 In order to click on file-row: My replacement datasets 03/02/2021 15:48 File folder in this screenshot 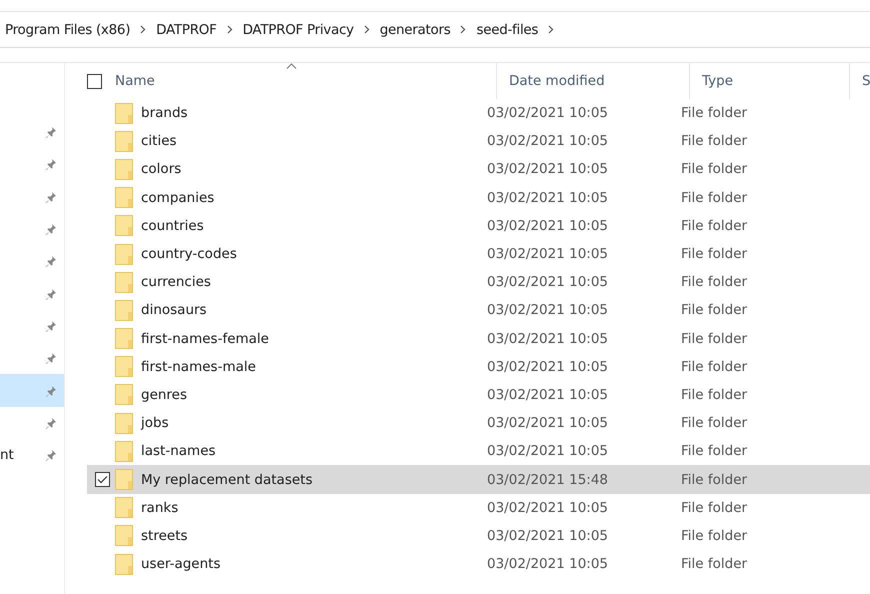, I will do `click(478, 479)`.